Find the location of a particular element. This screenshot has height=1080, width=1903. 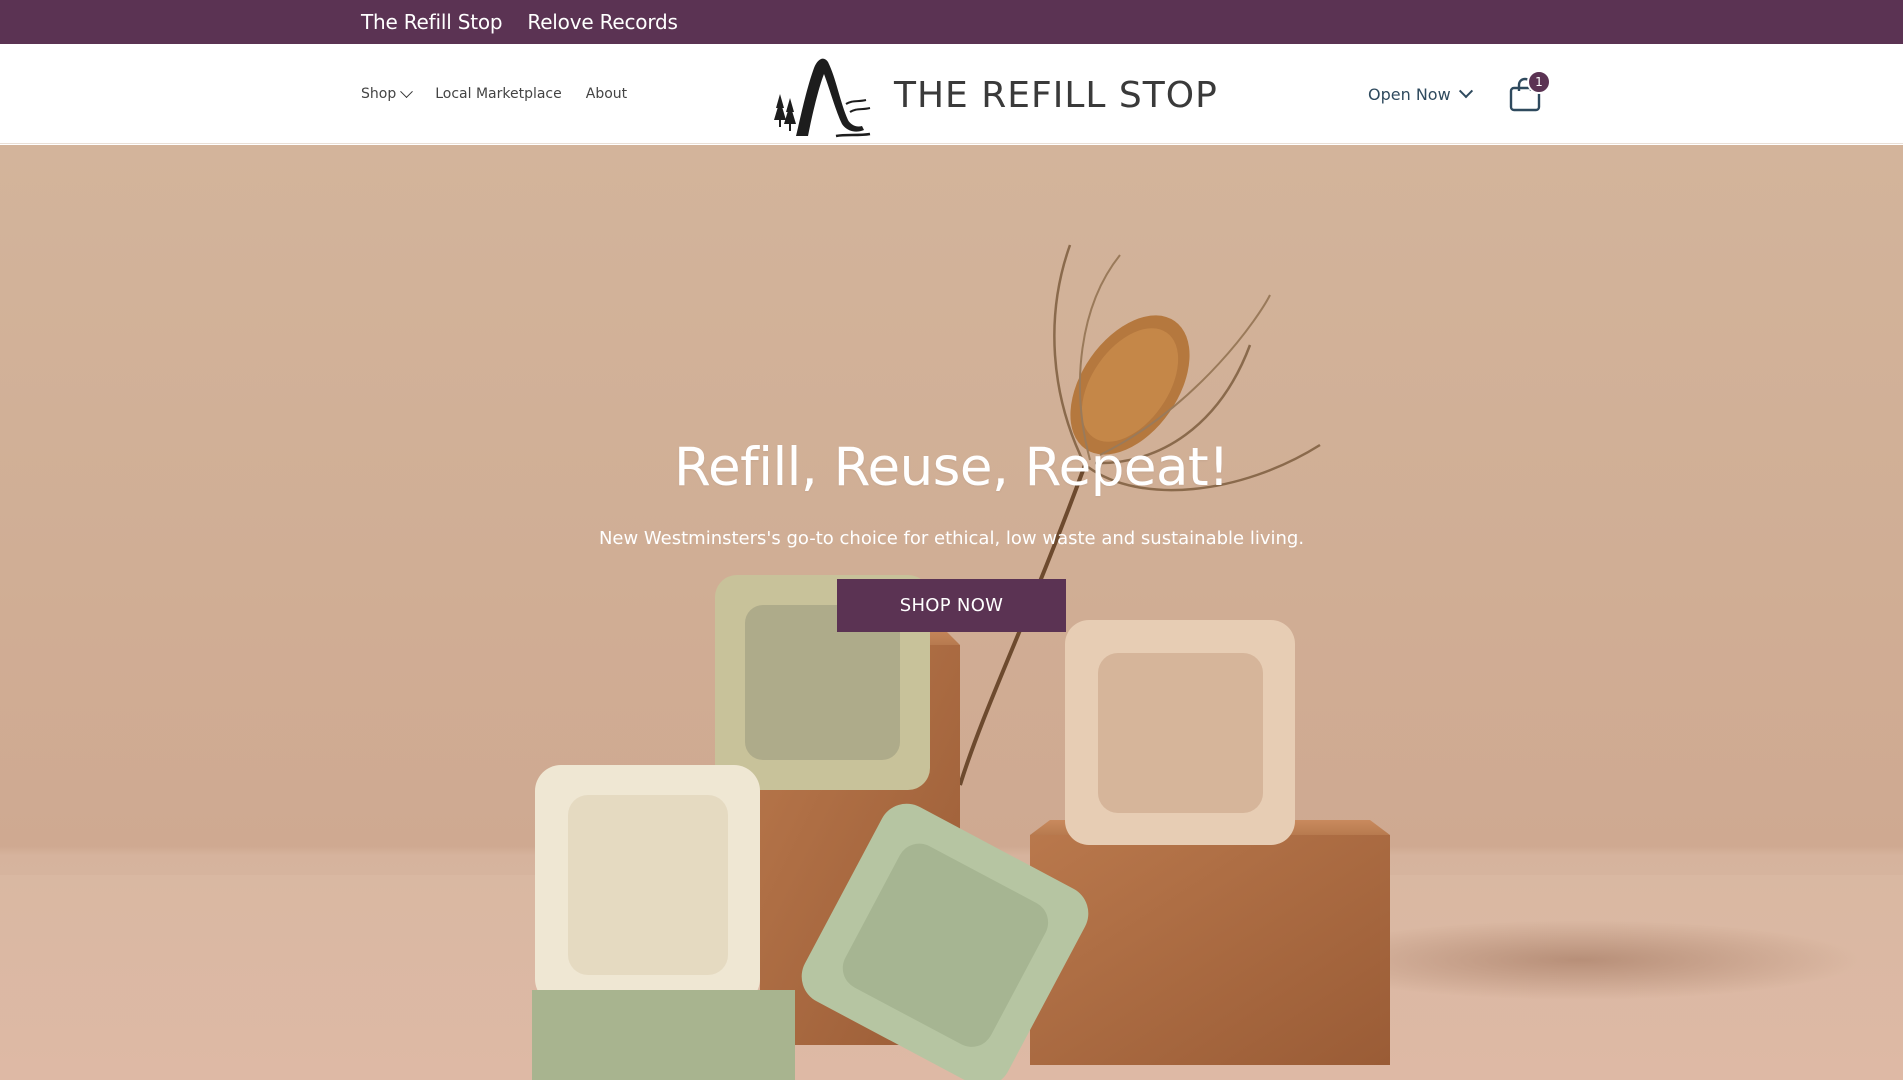

nav-item-about-label: About is located at coordinates (606, 94).